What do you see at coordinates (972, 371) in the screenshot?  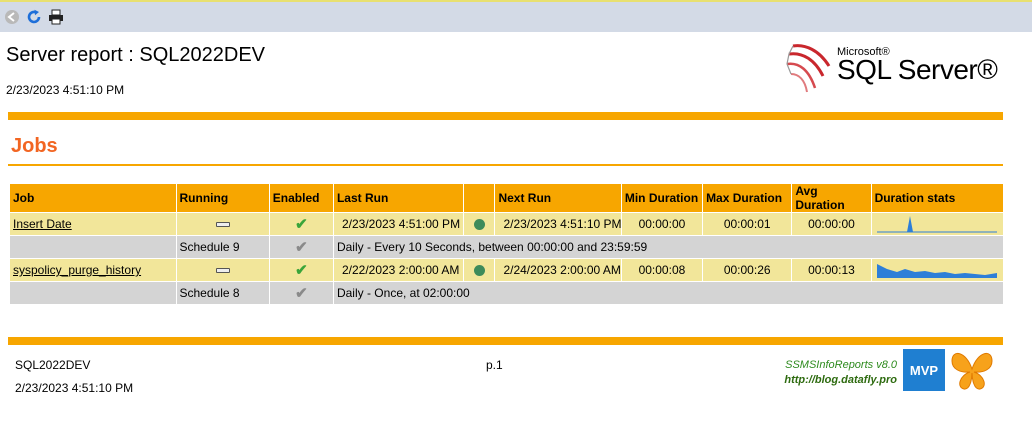 I see `butterfly-logo-icon` at bounding box center [972, 371].